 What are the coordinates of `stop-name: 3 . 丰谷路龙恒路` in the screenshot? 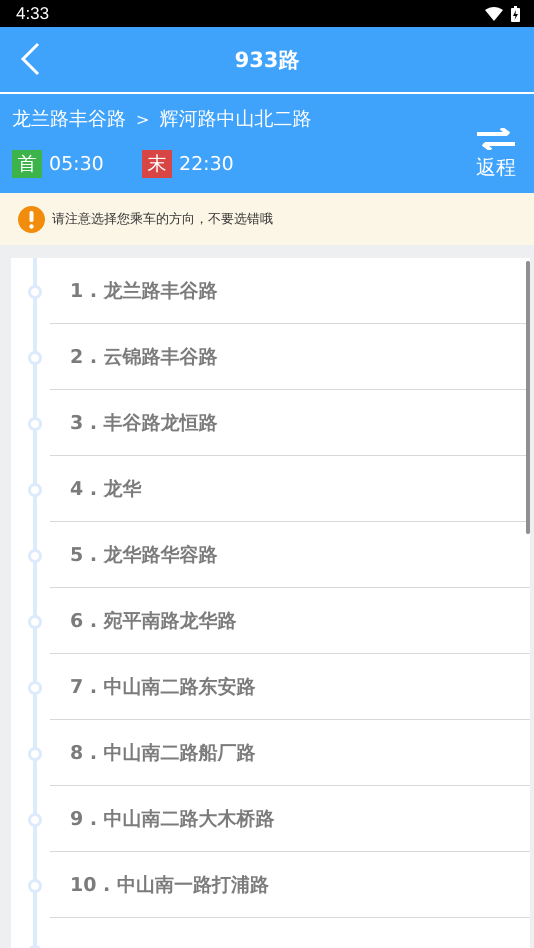 It's located at (144, 423).